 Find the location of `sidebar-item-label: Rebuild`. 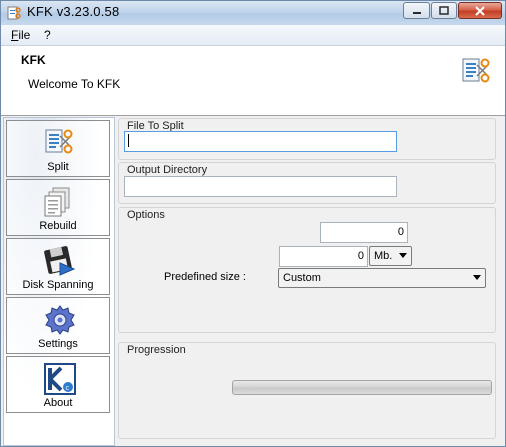

sidebar-item-label: Rebuild is located at coordinates (58, 226).